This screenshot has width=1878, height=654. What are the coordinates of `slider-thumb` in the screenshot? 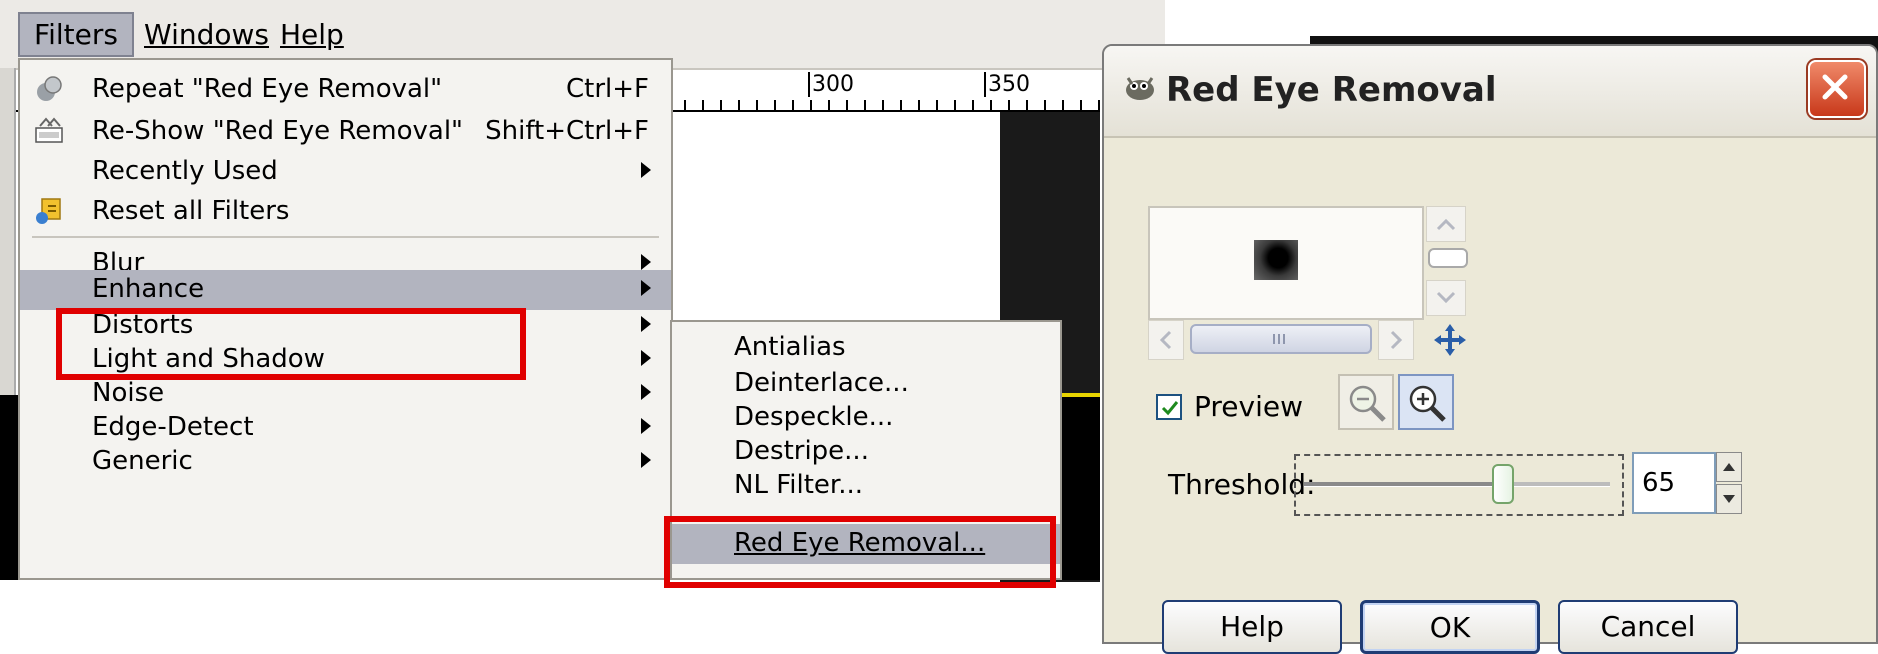 It's located at (1502, 484).